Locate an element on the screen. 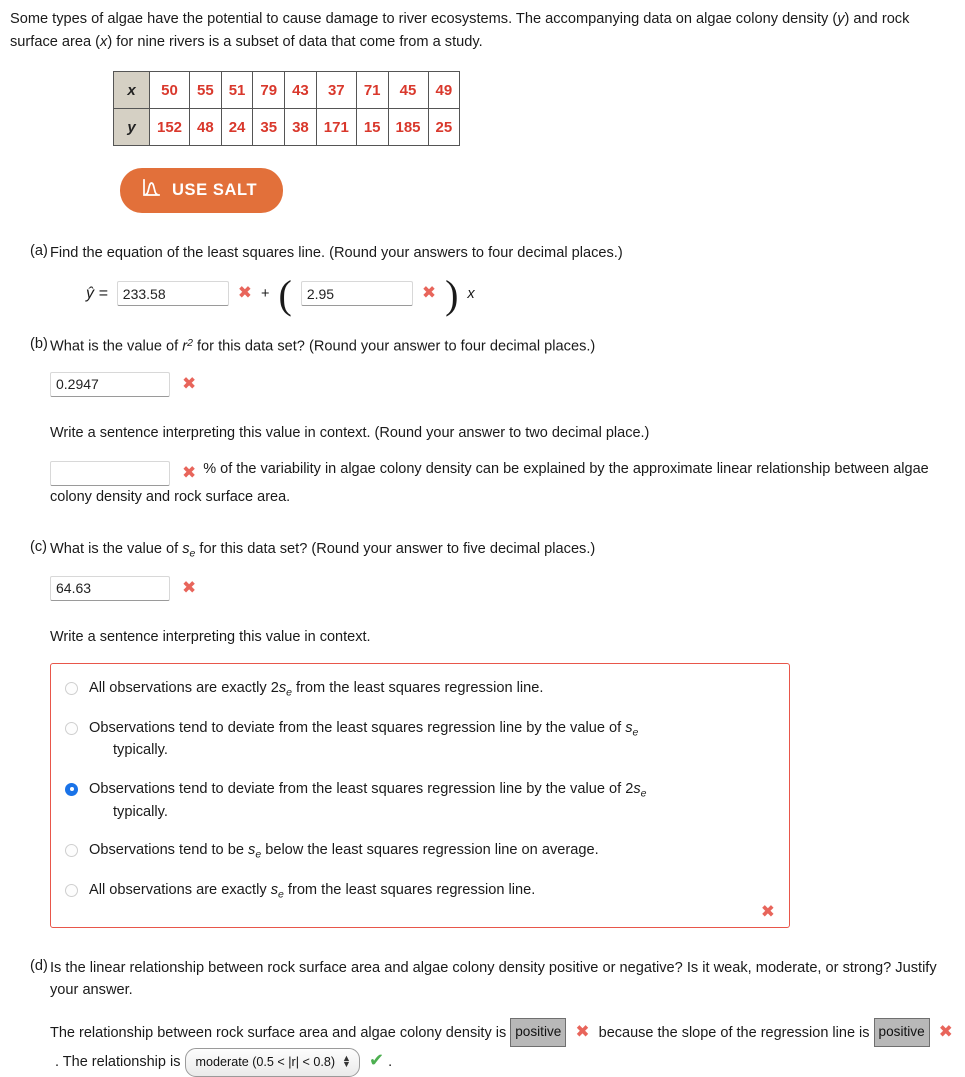  table-row-y: y 152 48 24 35 38 171 15 185 25 is located at coordinates (287, 127).